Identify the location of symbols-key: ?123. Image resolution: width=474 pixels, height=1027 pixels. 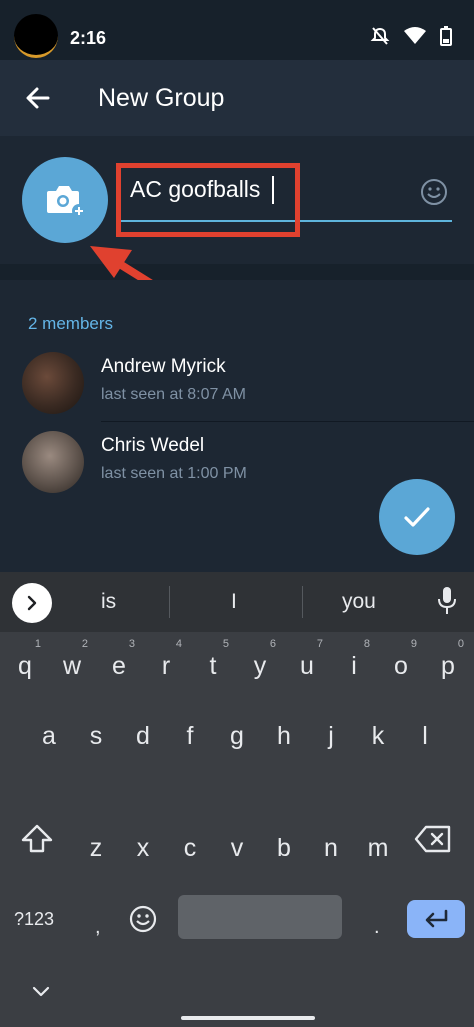
(34, 919).